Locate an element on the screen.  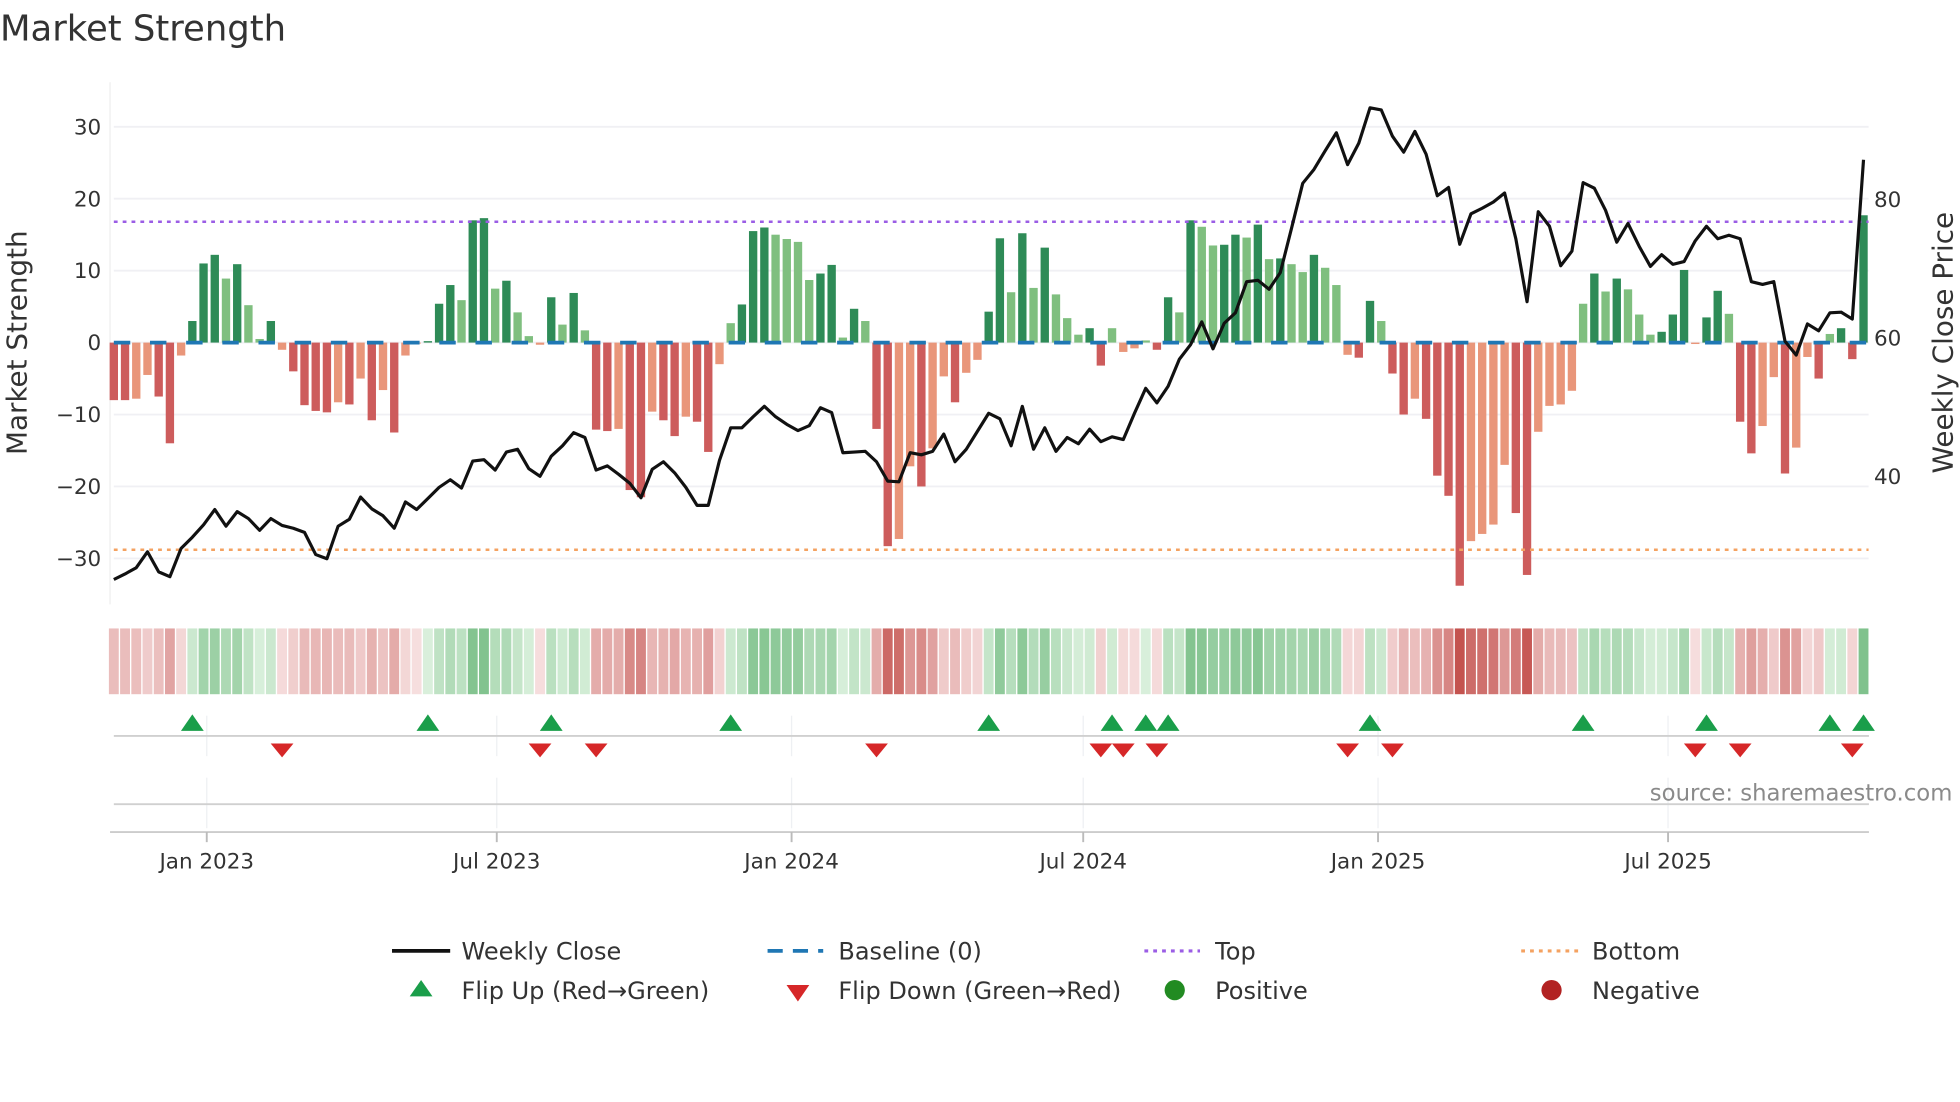
legend-label: Positive is located at coordinates (1261, 991).